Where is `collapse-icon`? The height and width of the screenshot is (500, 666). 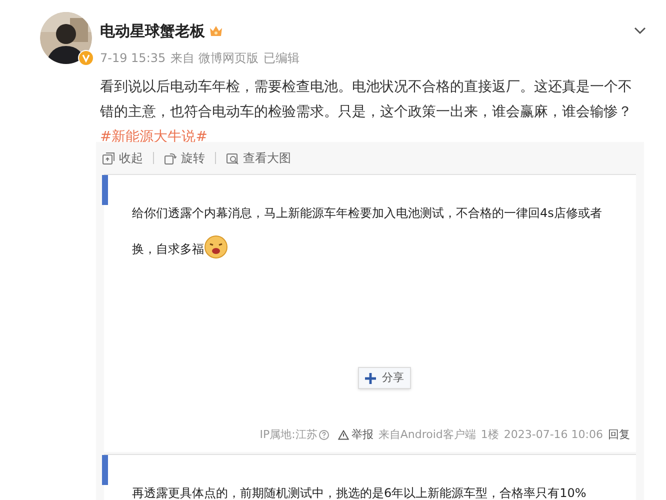
collapse-icon is located at coordinates (108, 158).